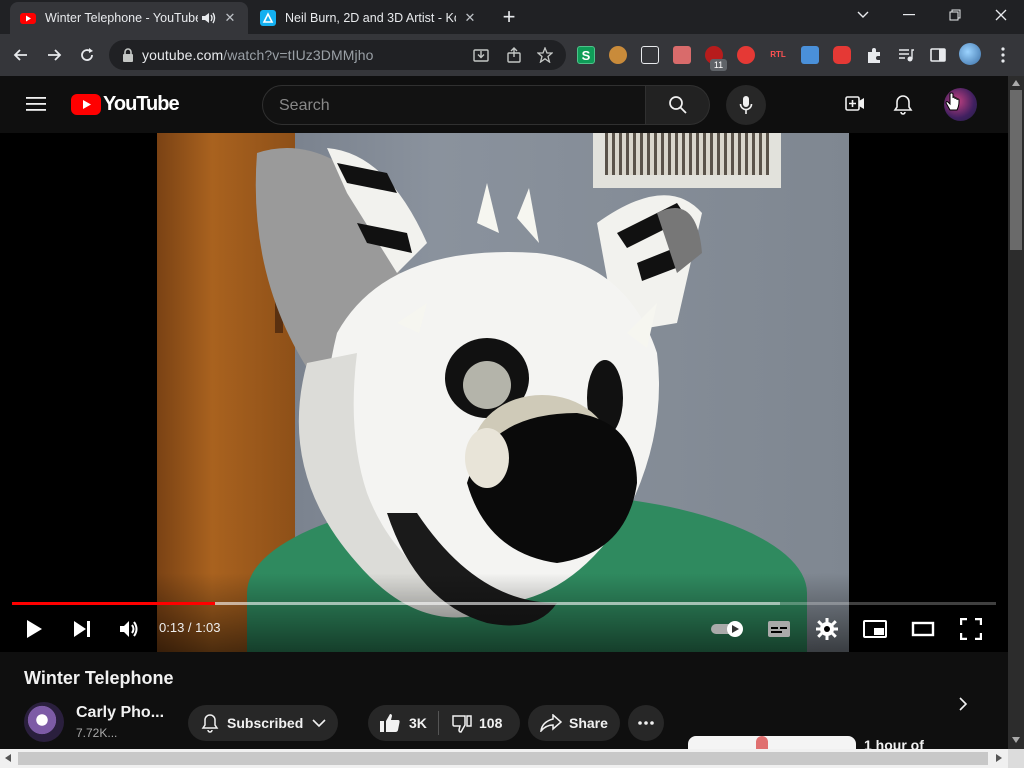 This screenshot has height=768, width=1024. What do you see at coordinates (403, 723) in the screenshot?
I see `like-button: 3K` at bounding box center [403, 723].